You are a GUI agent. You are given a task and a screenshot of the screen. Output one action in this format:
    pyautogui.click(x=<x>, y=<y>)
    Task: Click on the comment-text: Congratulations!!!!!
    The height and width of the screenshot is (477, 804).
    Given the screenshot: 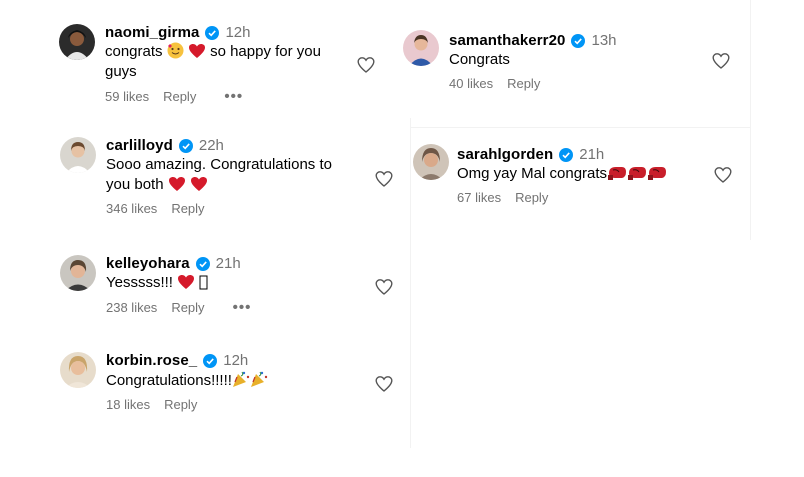 What is the action you would take?
    pyautogui.click(x=236, y=380)
    